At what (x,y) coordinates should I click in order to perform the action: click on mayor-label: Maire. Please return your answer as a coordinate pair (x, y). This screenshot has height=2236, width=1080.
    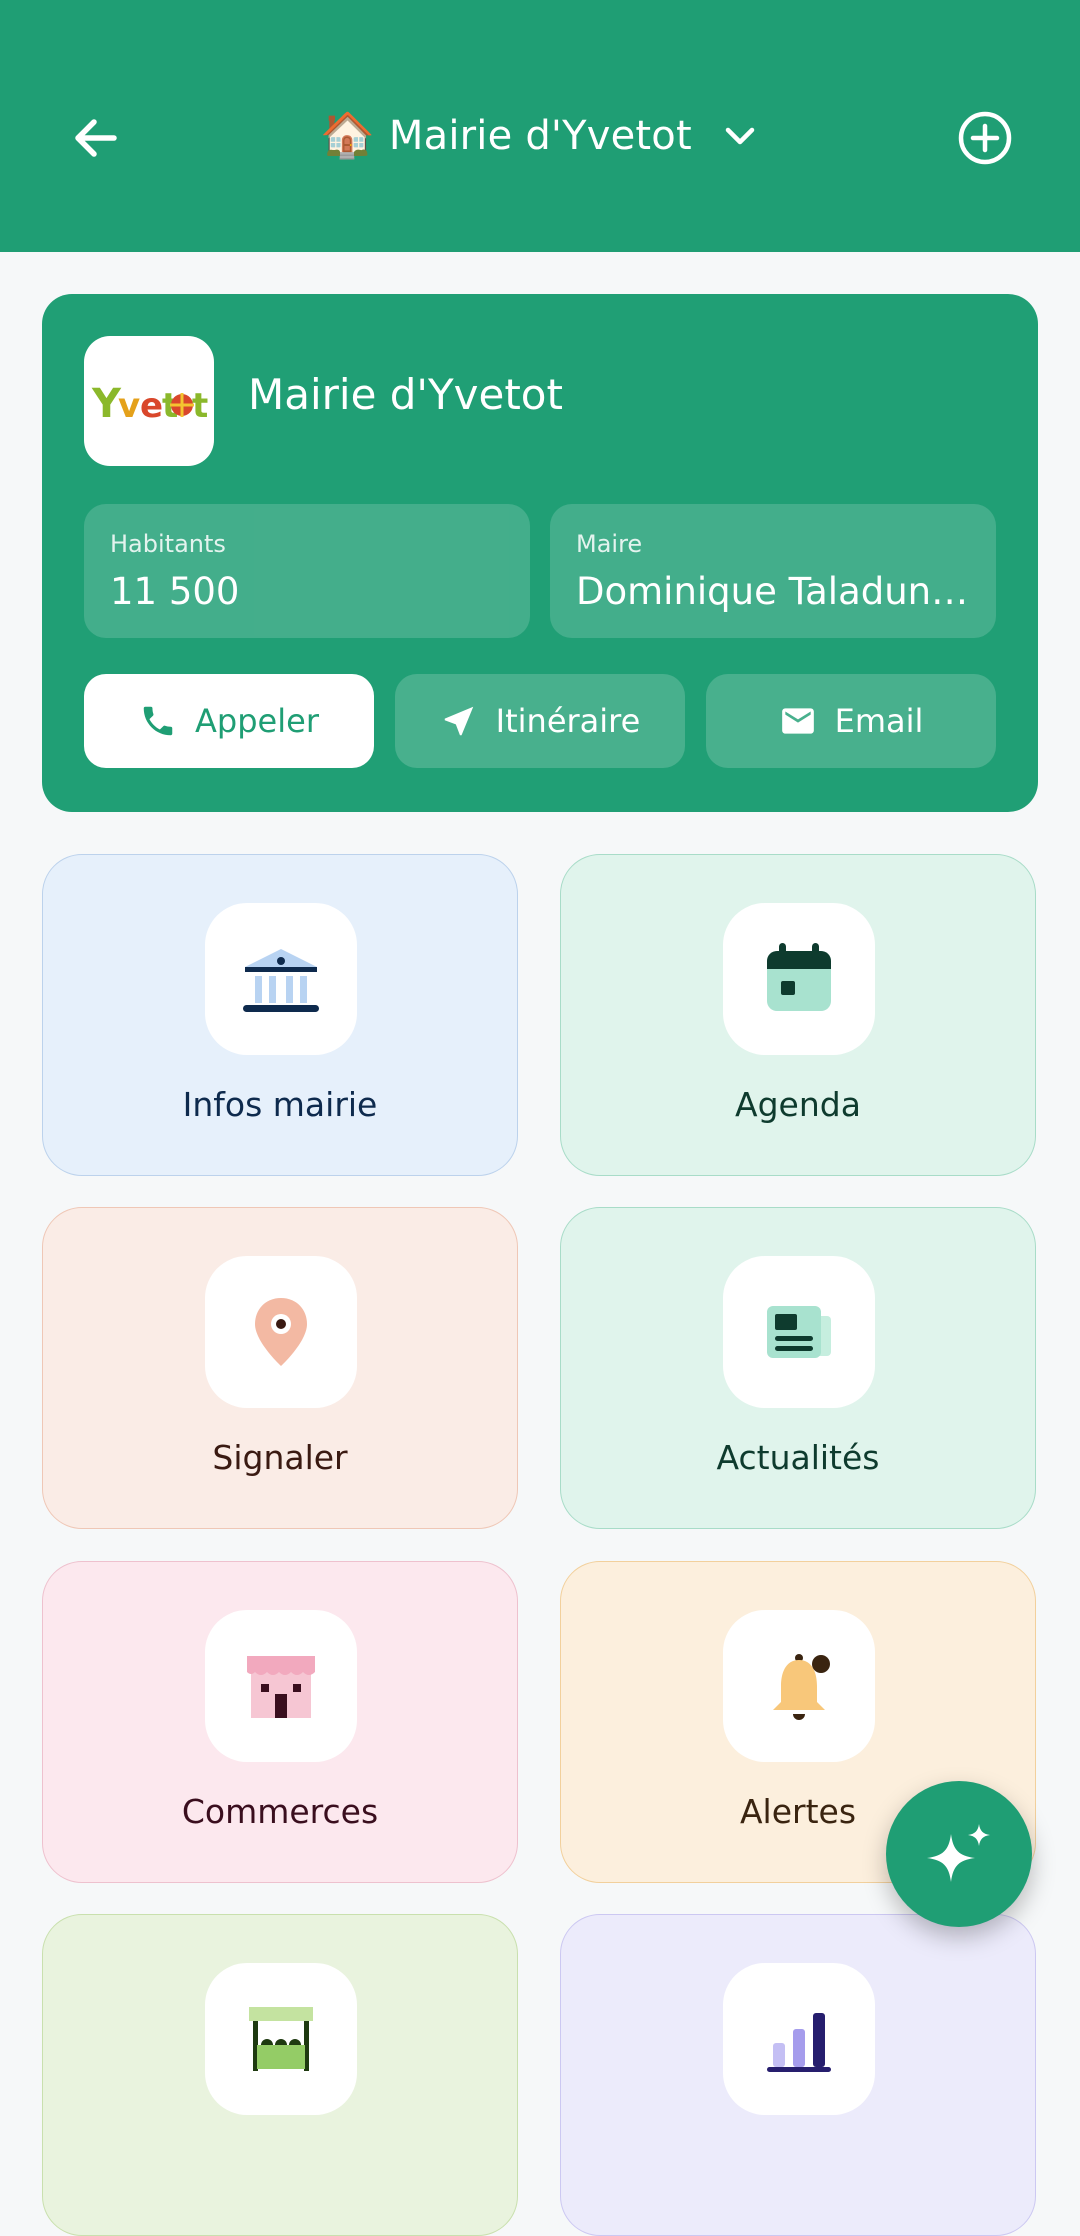
    Looking at the image, I should click on (609, 544).